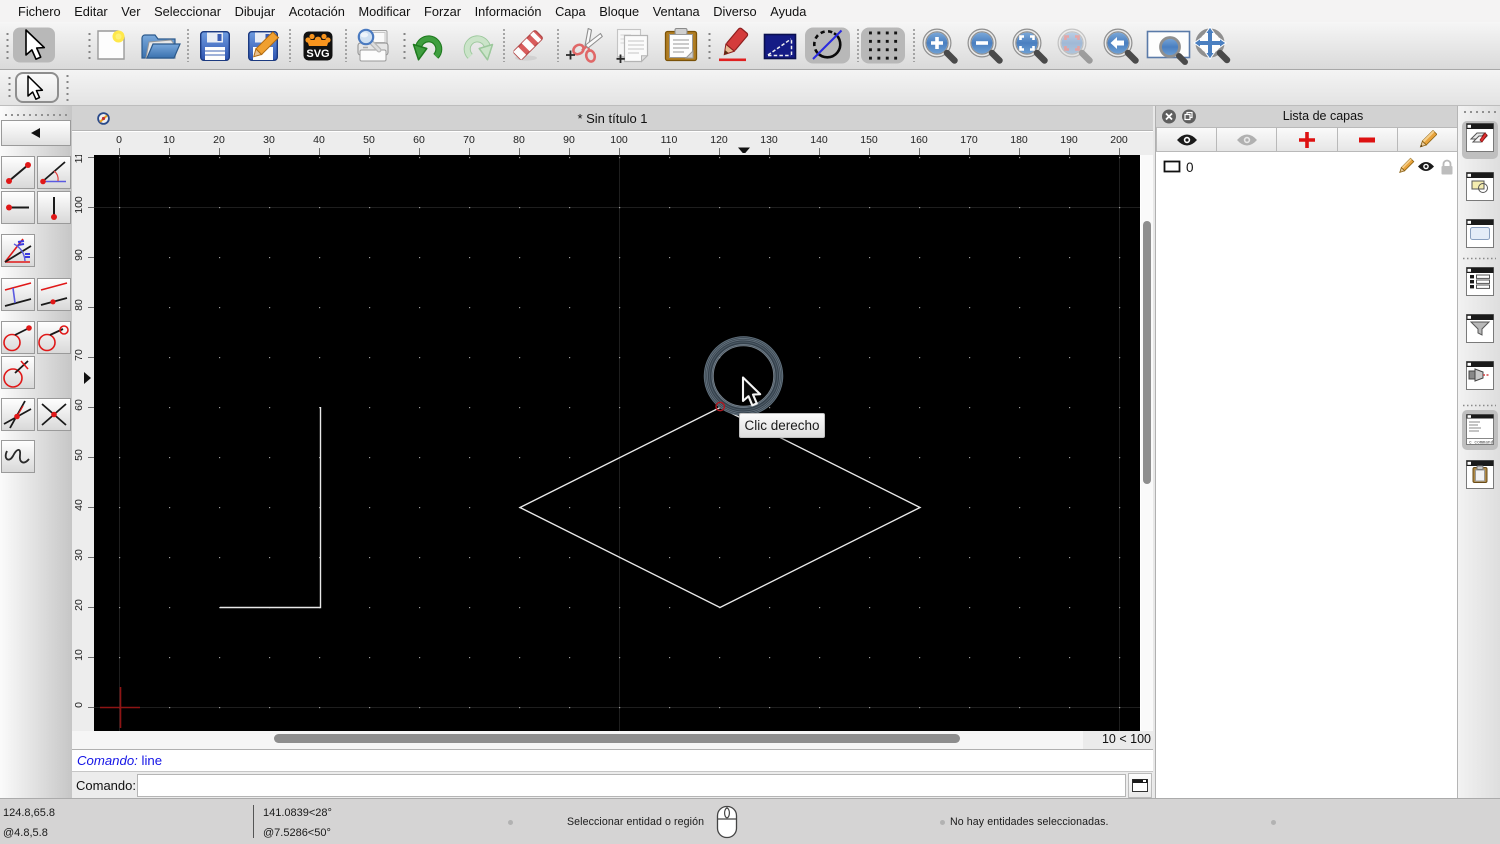  I want to click on svg-text: 0, so click(1190, 167).